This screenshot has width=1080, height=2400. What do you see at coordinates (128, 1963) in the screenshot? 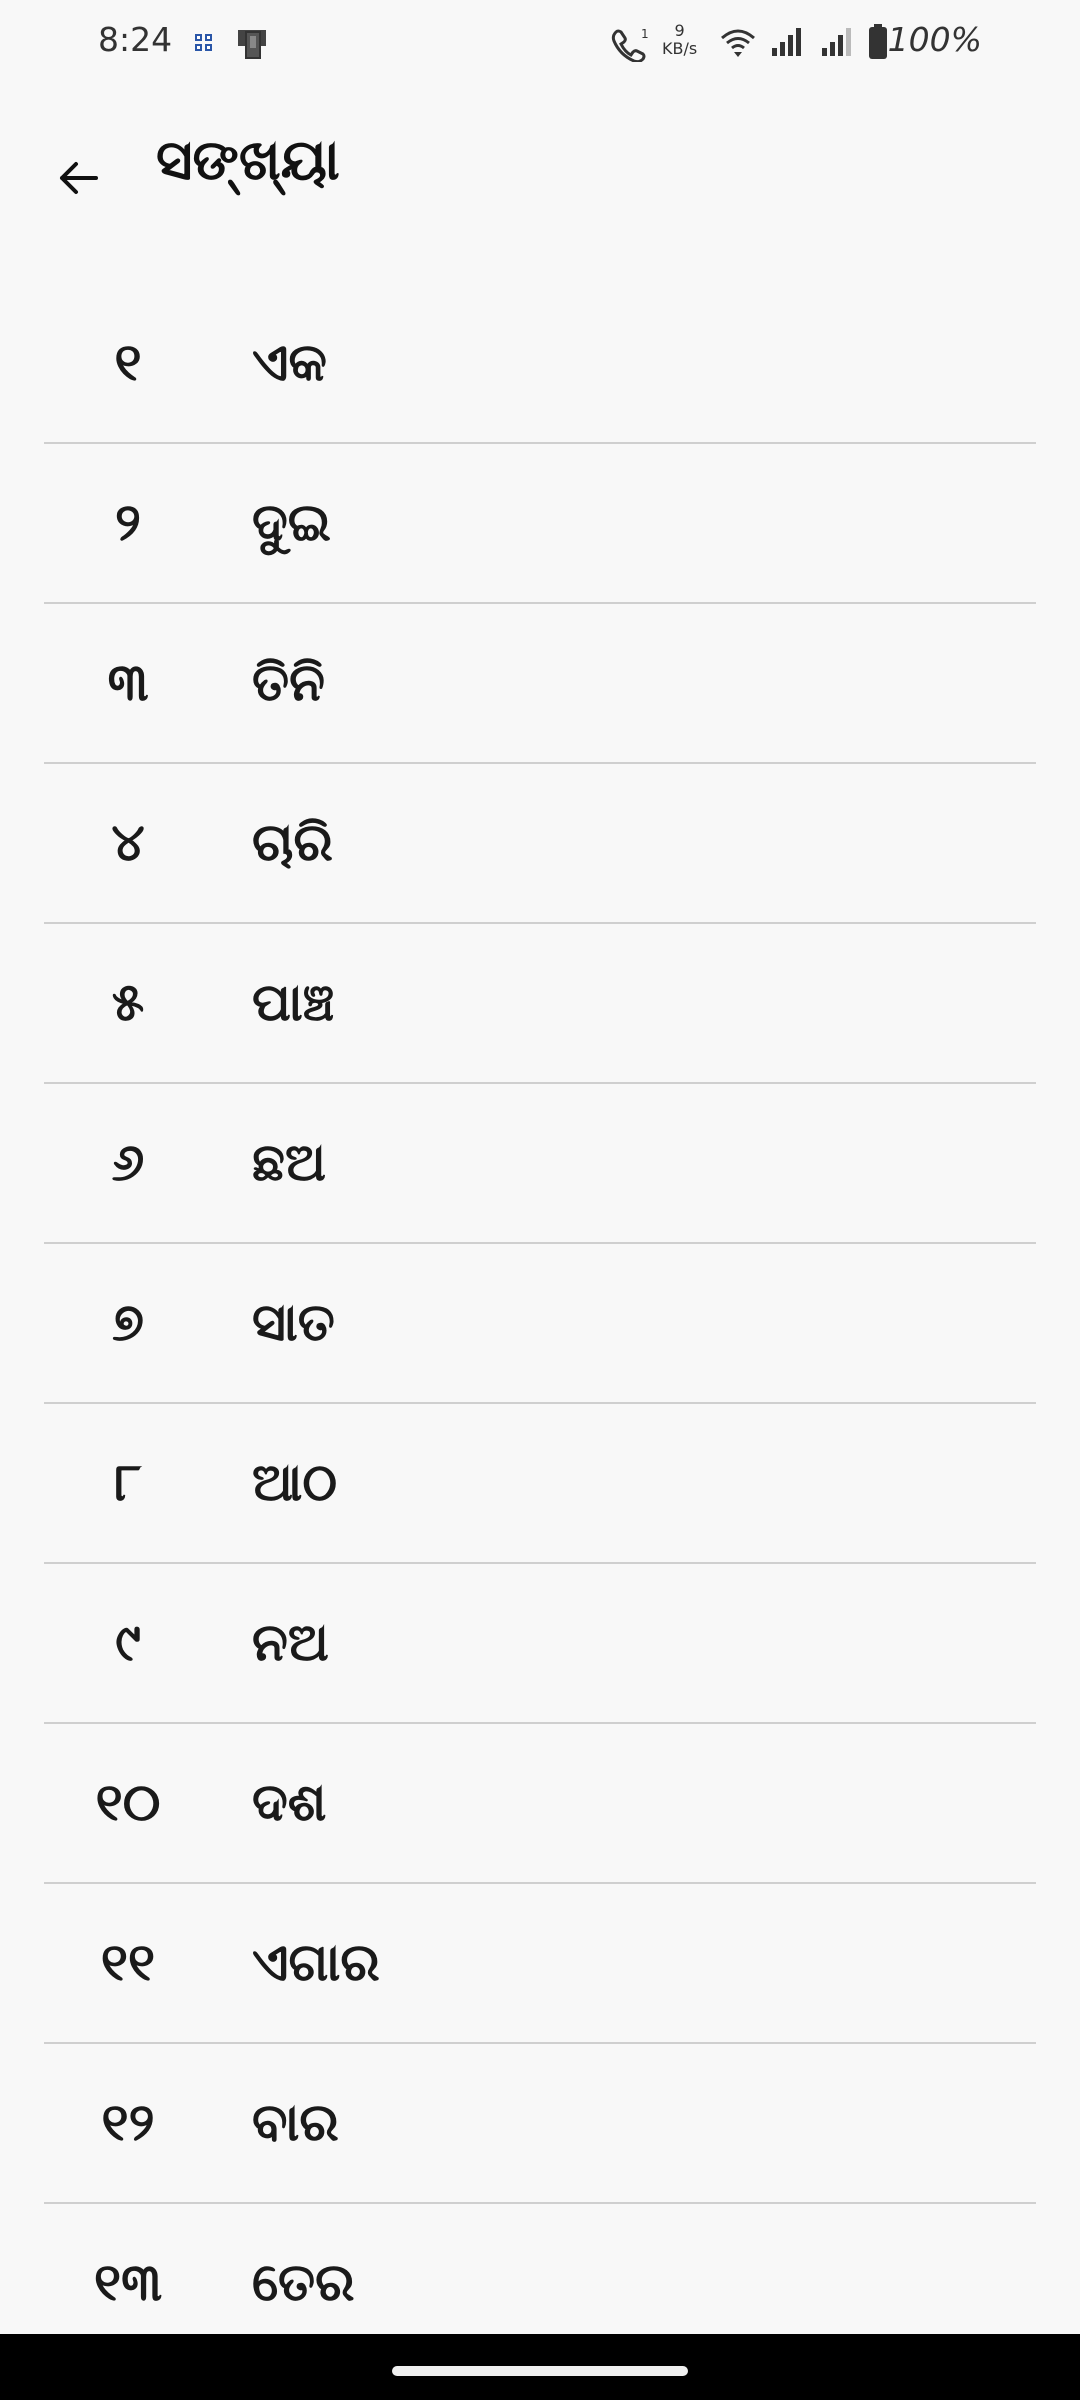
I see `item-digit: ୧୧` at bounding box center [128, 1963].